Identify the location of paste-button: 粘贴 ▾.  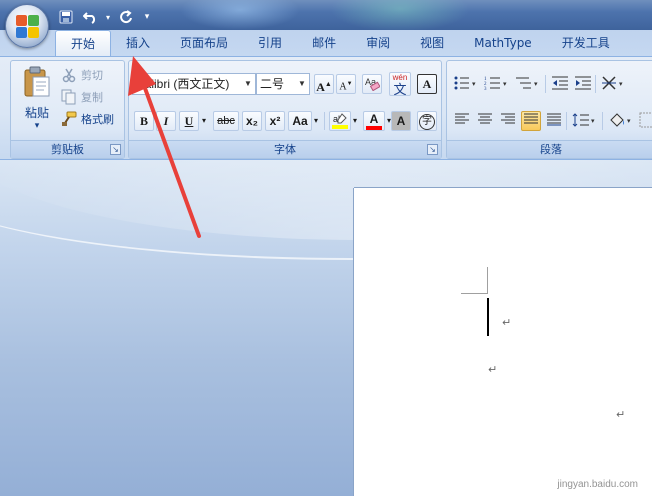
(37, 99).